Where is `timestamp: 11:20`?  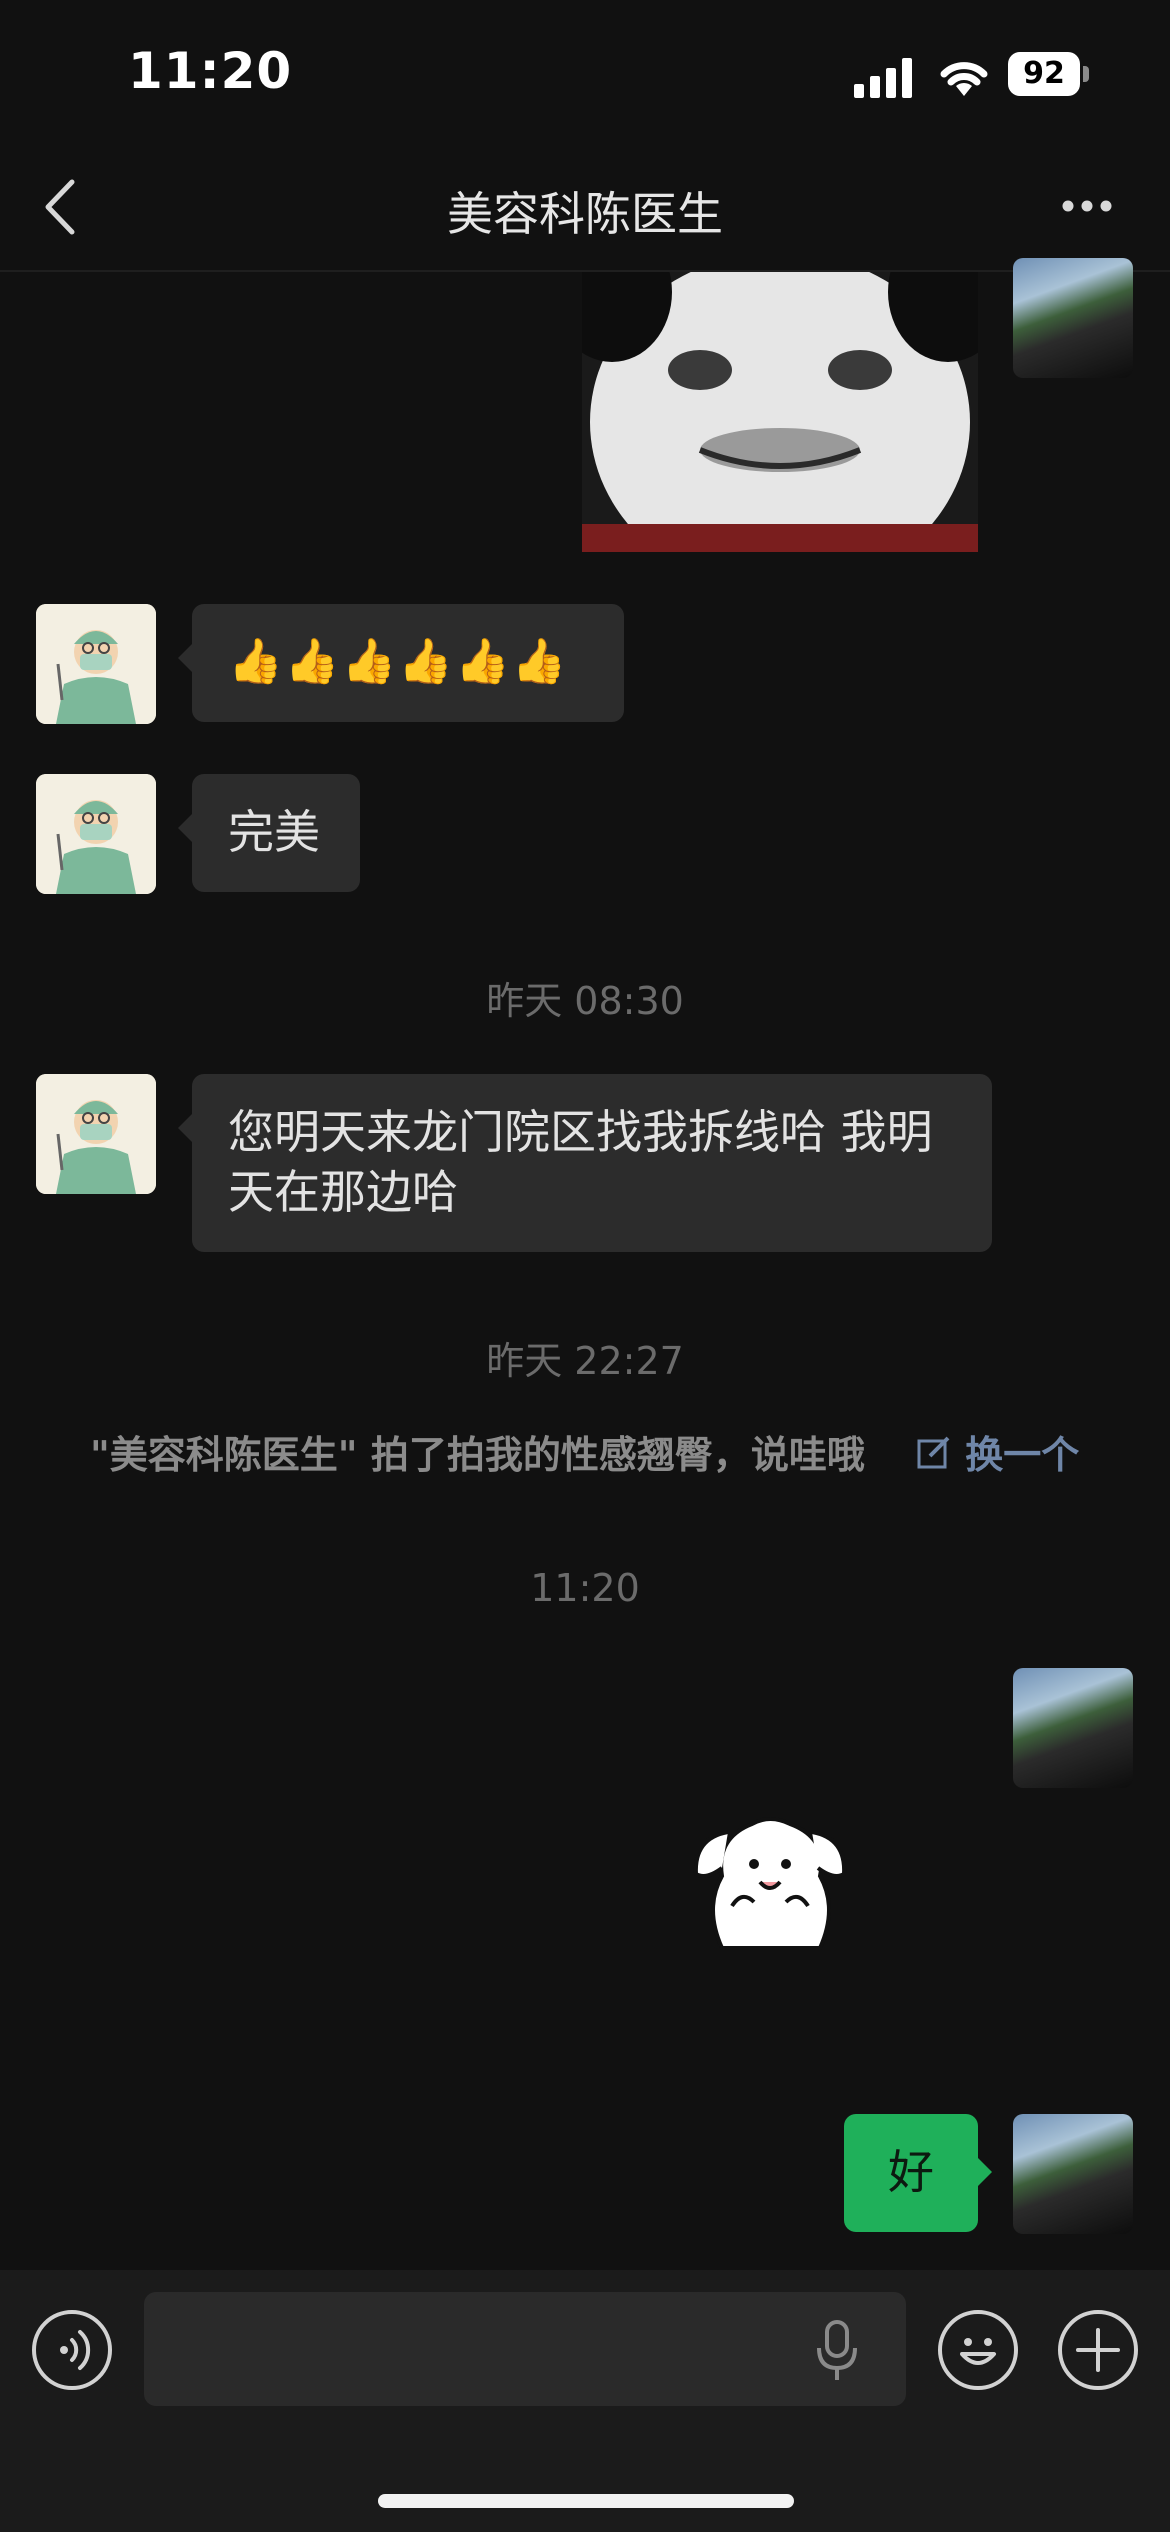
timestamp: 11:20 is located at coordinates (585, 1588).